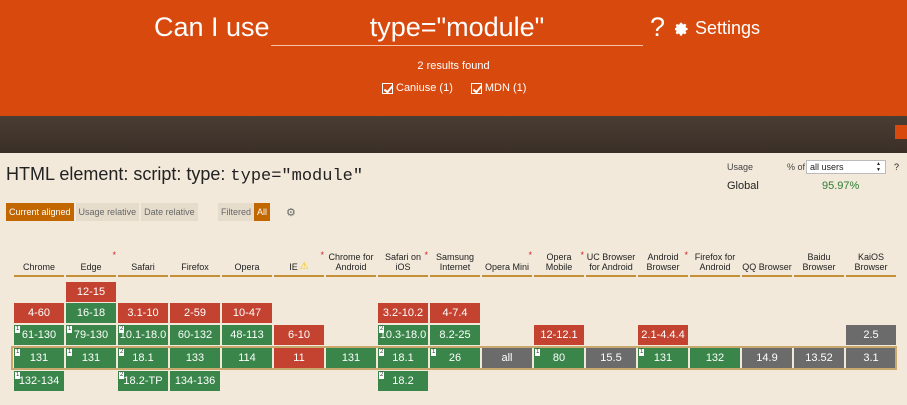 The width and height of the screenshot is (907, 405). I want to click on version-label: 134-136, so click(195, 381).